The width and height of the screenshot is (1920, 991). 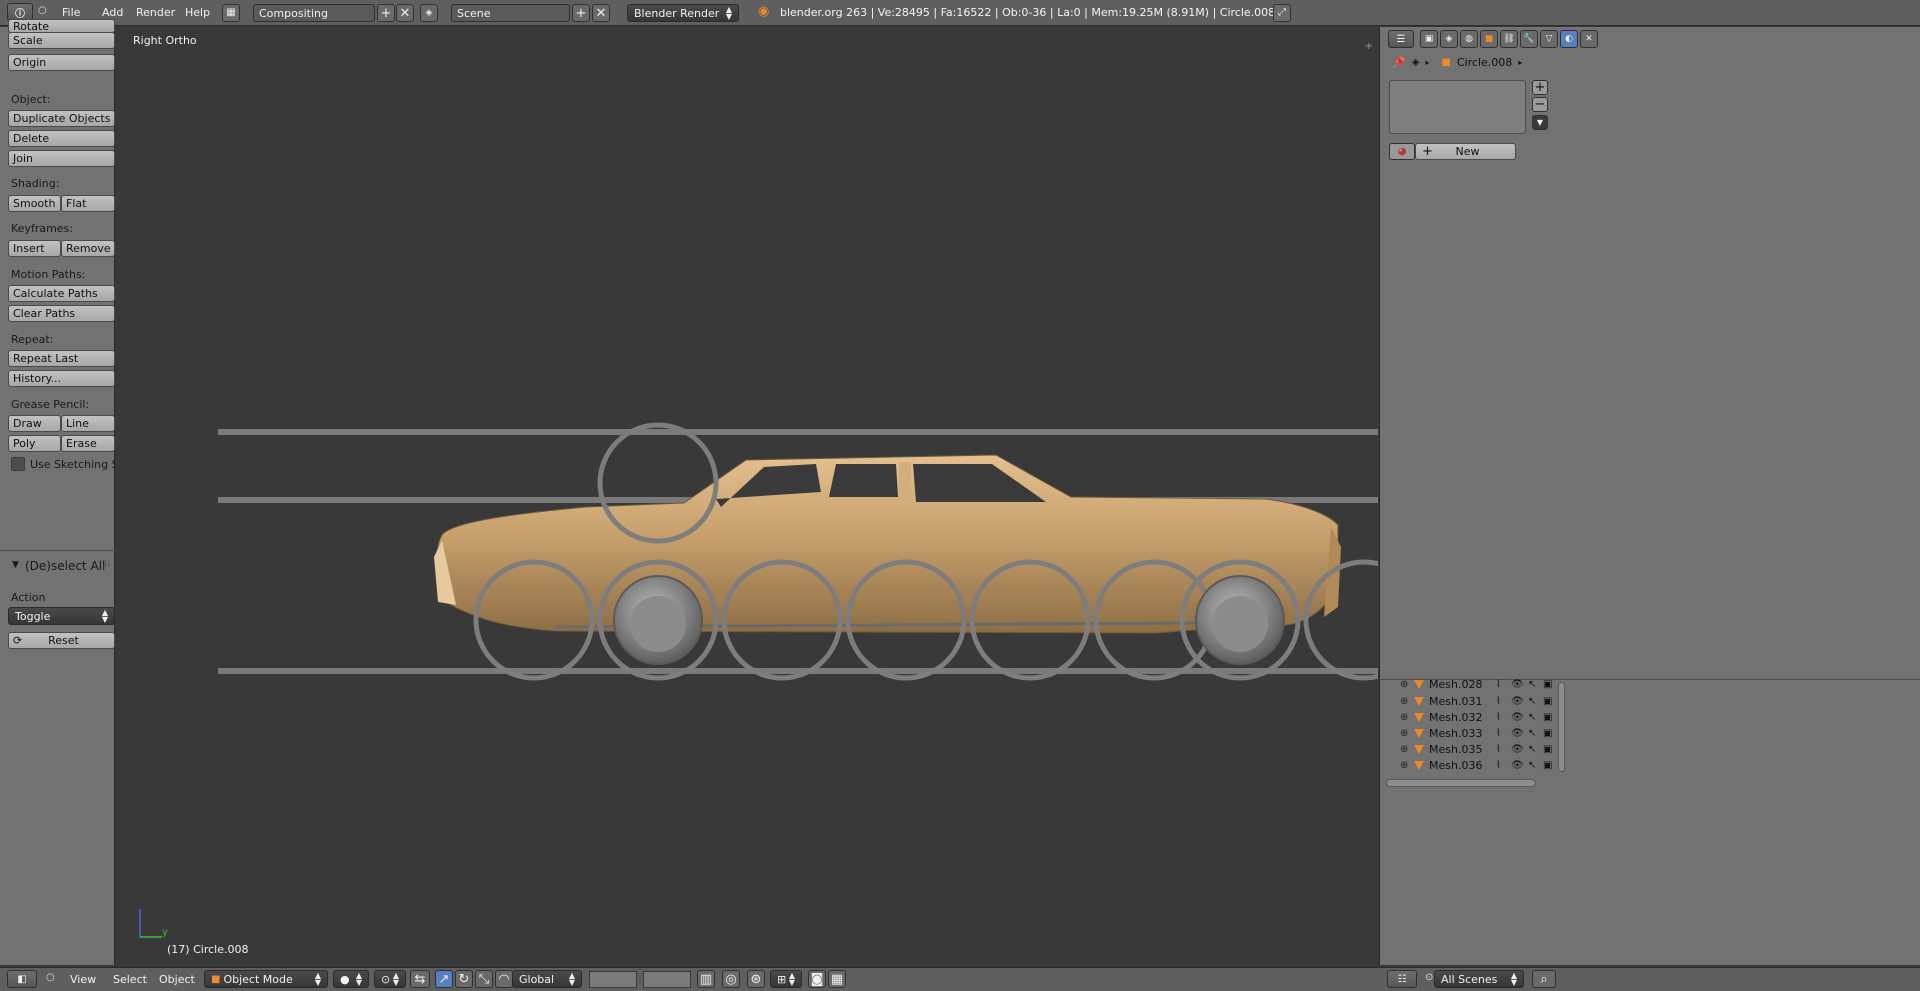 What do you see at coordinates (1429, 39) in the screenshot?
I see `render-tab-icon: ▣` at bounding box center [1429, 39].